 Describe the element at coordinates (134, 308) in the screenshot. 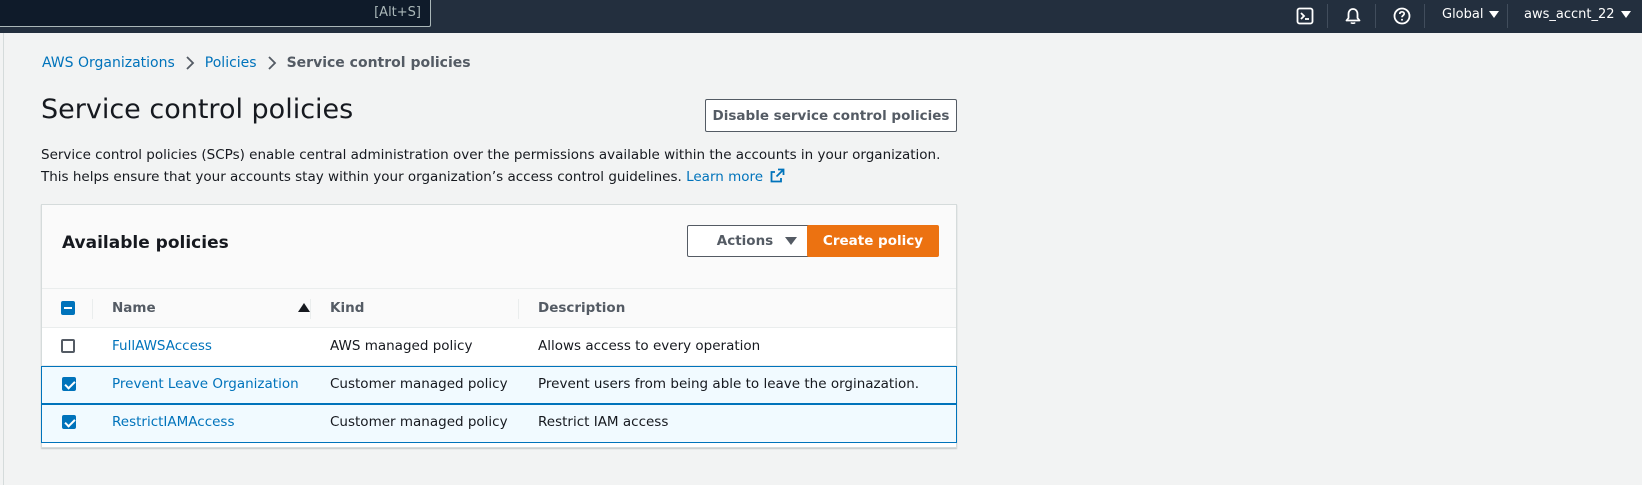

I see `column-header-name: Name` at that location.